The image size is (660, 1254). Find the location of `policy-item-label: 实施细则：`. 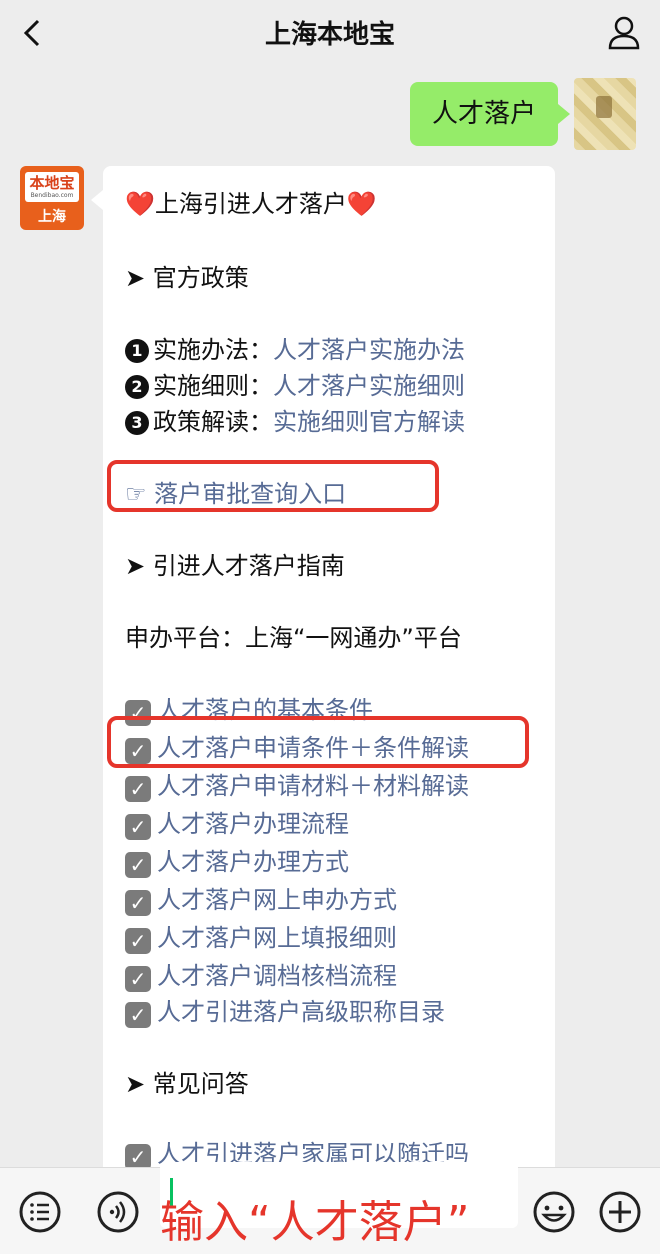

policy-item-label: 实施细则： is located at coordinates (213, 386).